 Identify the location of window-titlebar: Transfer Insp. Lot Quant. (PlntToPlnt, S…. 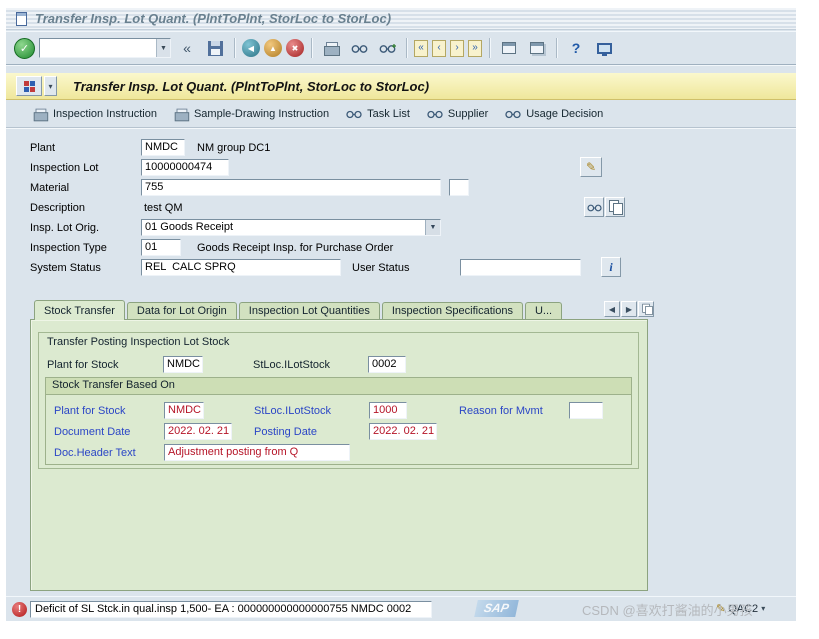
(401, 19).